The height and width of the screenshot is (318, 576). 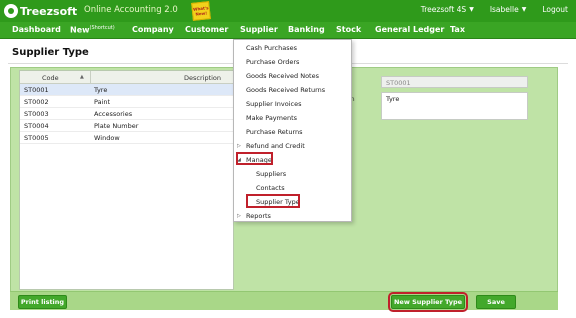 I want to click on whats-new-badge: What's New!, so click(x=201, y=11).